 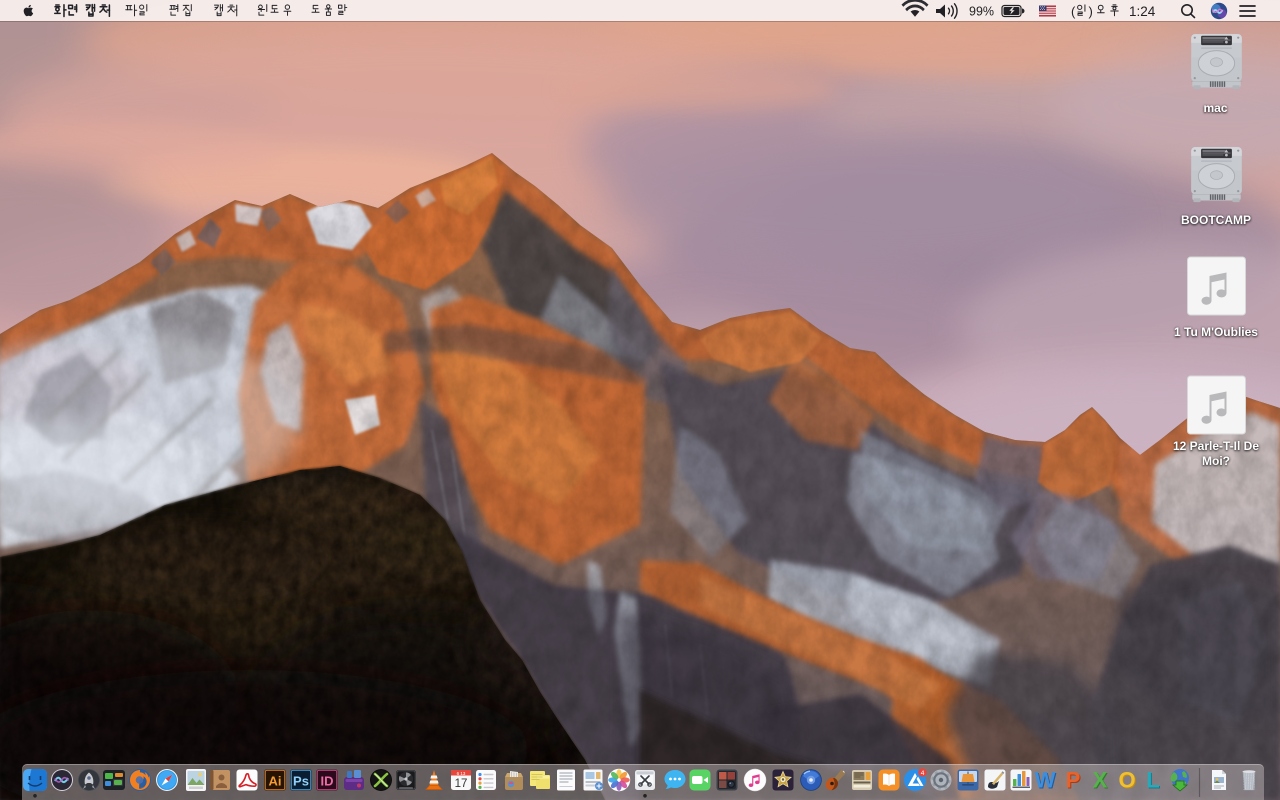 What do you see at coordinates (981, 12) in the screenshot?
I see `svg-text: 99%` at bounding box center [981, 12].